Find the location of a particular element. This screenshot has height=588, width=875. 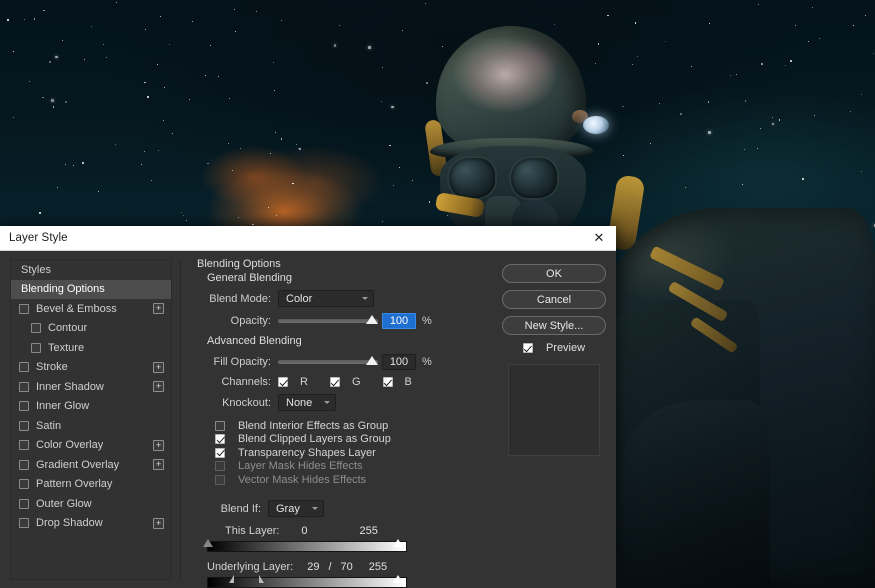

underlying-handle-high is located at coordinates (398, 579).